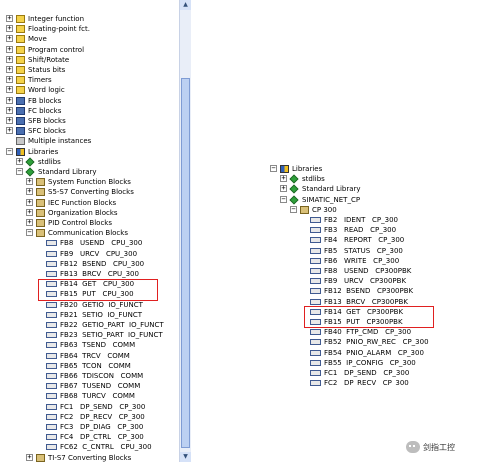 Image resolution: width=500 pixels, height=466 pixels. Describe the element at coordinates (107, 437) in the screenshot. I see `tree-item: FC4 DP_CTRL CP_300` at that location.